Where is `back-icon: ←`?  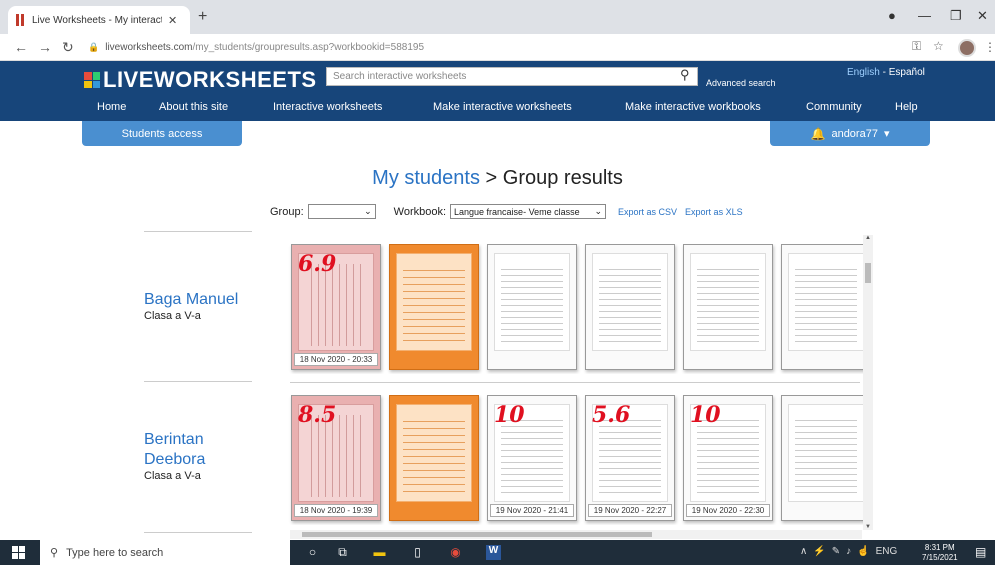 back-icon: ← is located at coordinates (21, 47).